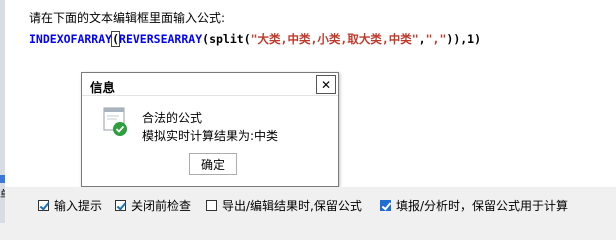 The image size is (616, 240). I want to click on ok-button: 确定, so click(213, 164).